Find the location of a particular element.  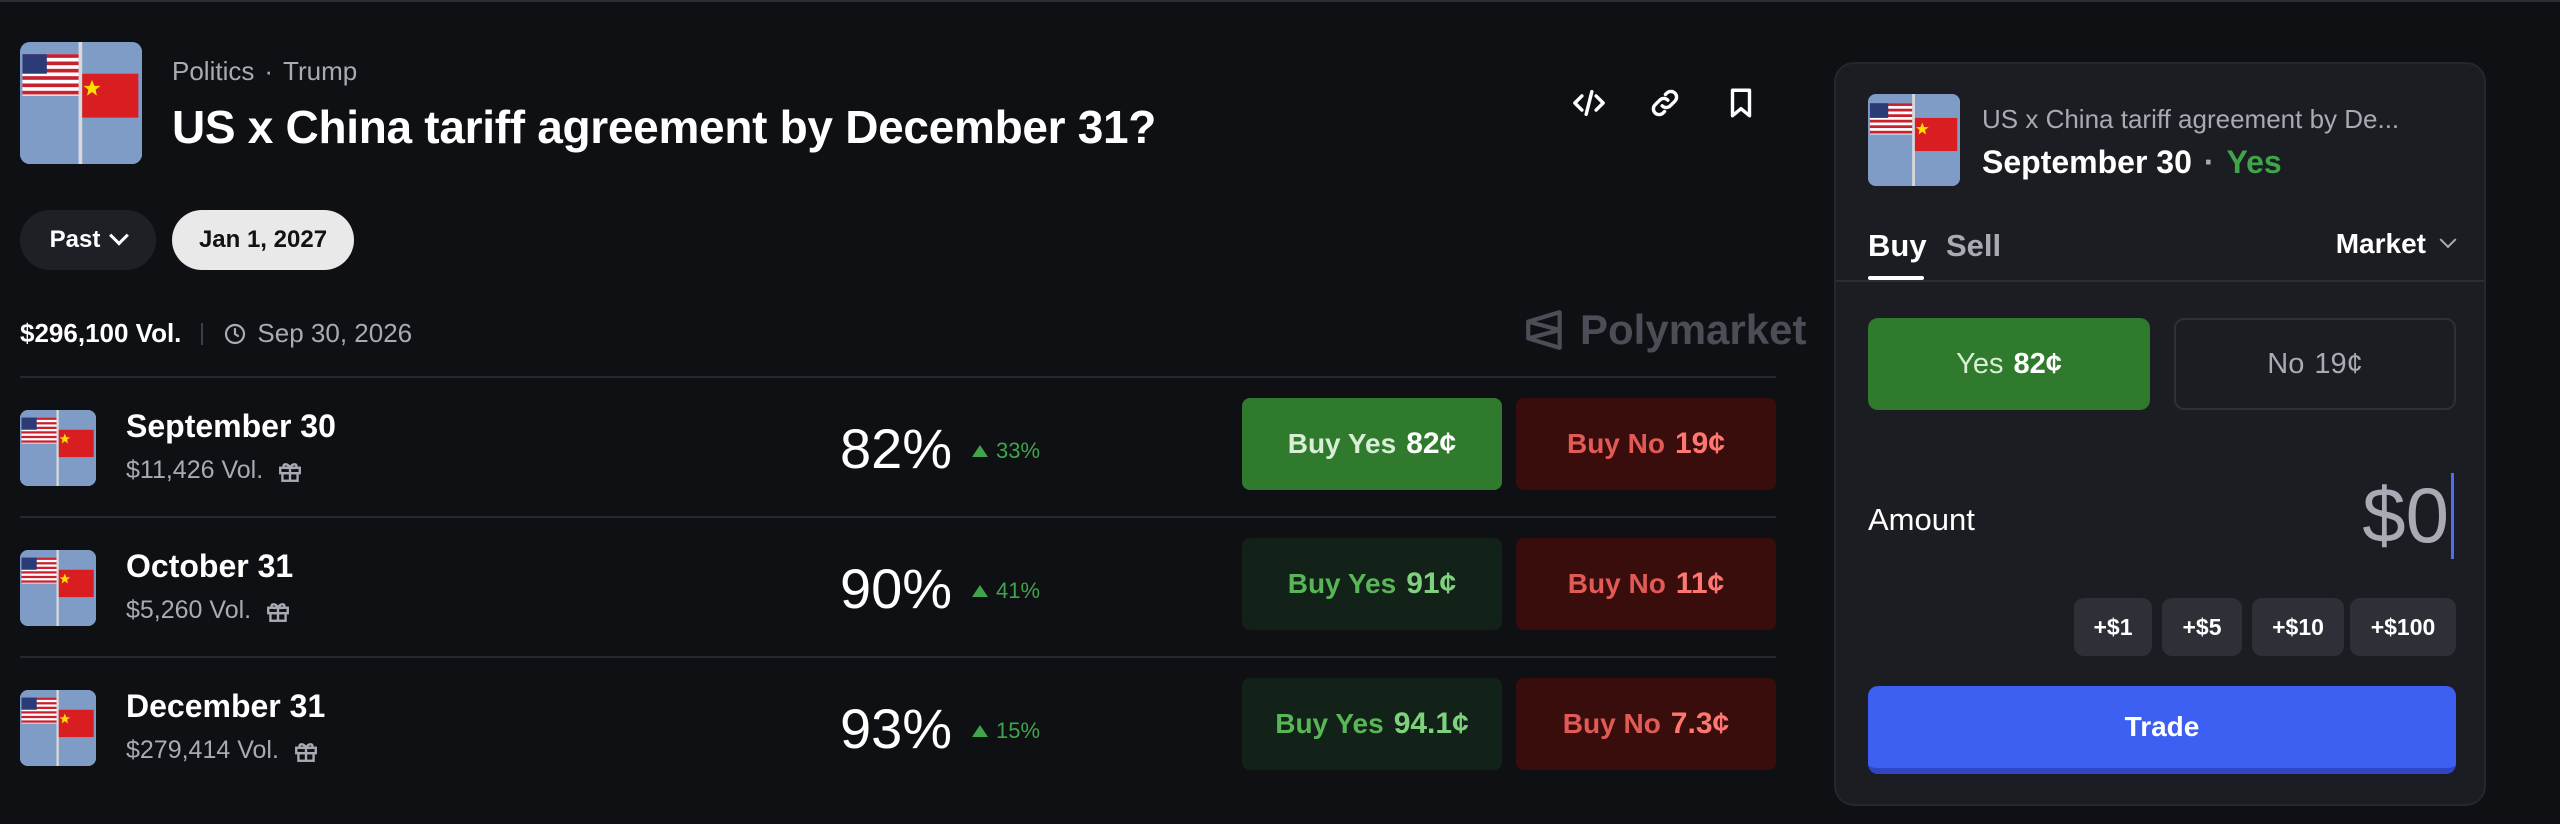

polymarket-logo: Polymarket is located at coordinates (1665, 330).